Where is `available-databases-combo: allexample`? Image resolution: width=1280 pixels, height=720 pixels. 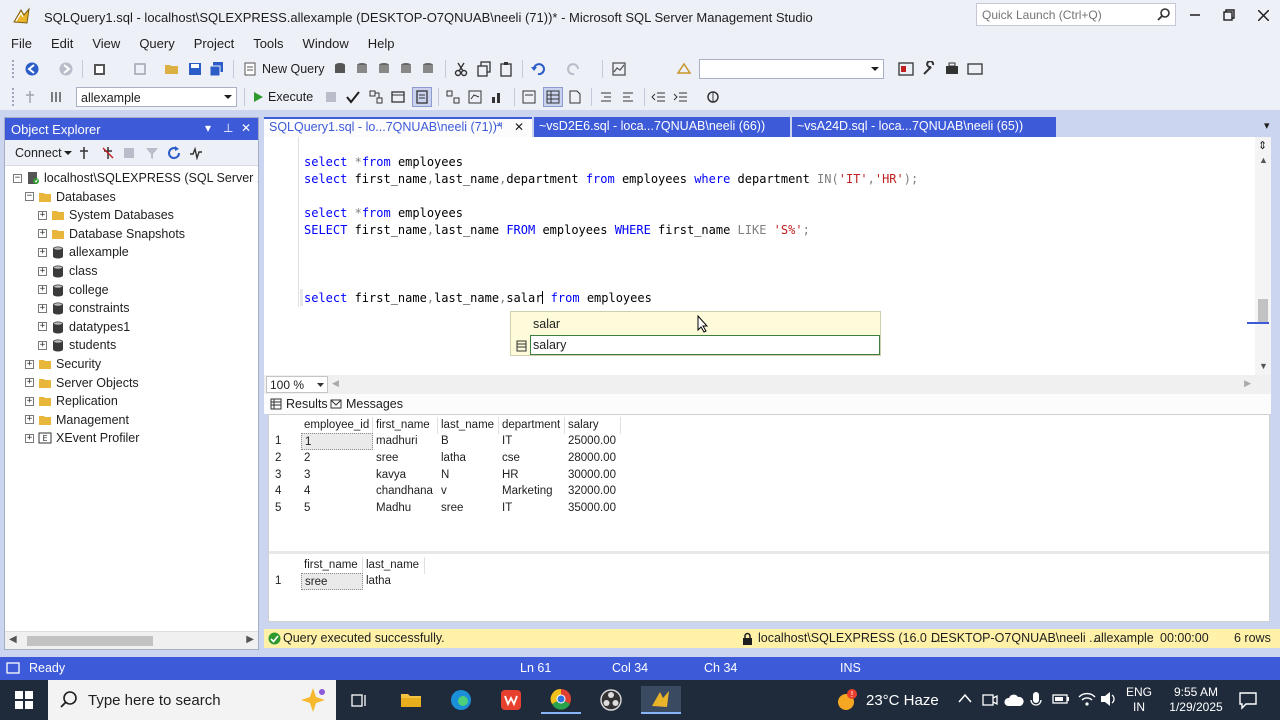 available-databases-combo: allexample is located at coordinates (156, 97).